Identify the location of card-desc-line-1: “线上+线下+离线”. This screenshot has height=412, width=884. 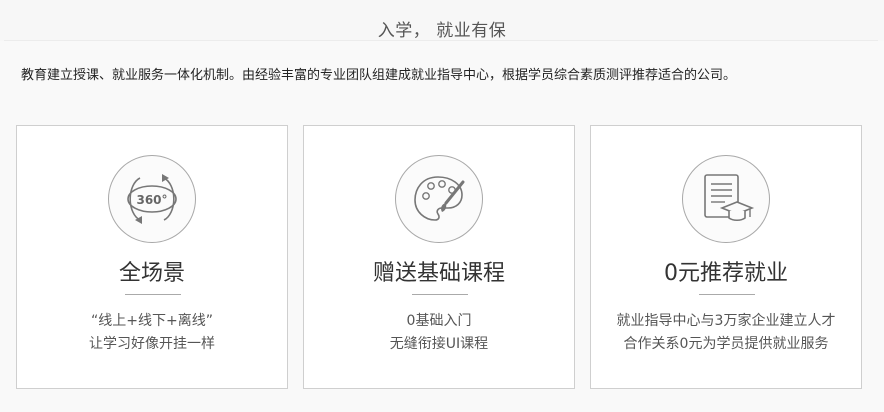
(152, 321).